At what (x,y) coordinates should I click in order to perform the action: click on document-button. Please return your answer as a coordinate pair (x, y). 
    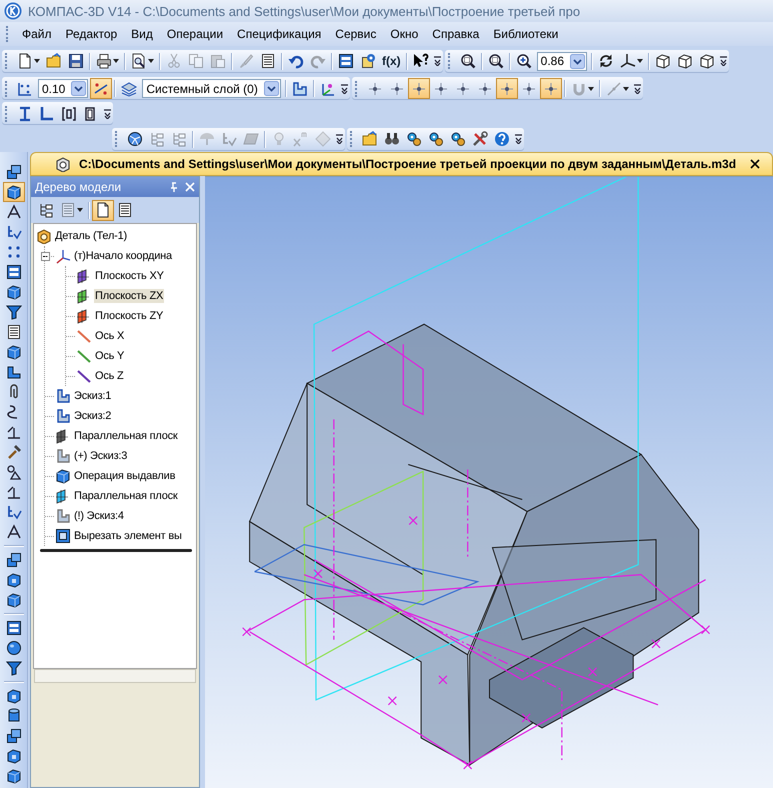
    Looking at the image, I should click on (103, 210).